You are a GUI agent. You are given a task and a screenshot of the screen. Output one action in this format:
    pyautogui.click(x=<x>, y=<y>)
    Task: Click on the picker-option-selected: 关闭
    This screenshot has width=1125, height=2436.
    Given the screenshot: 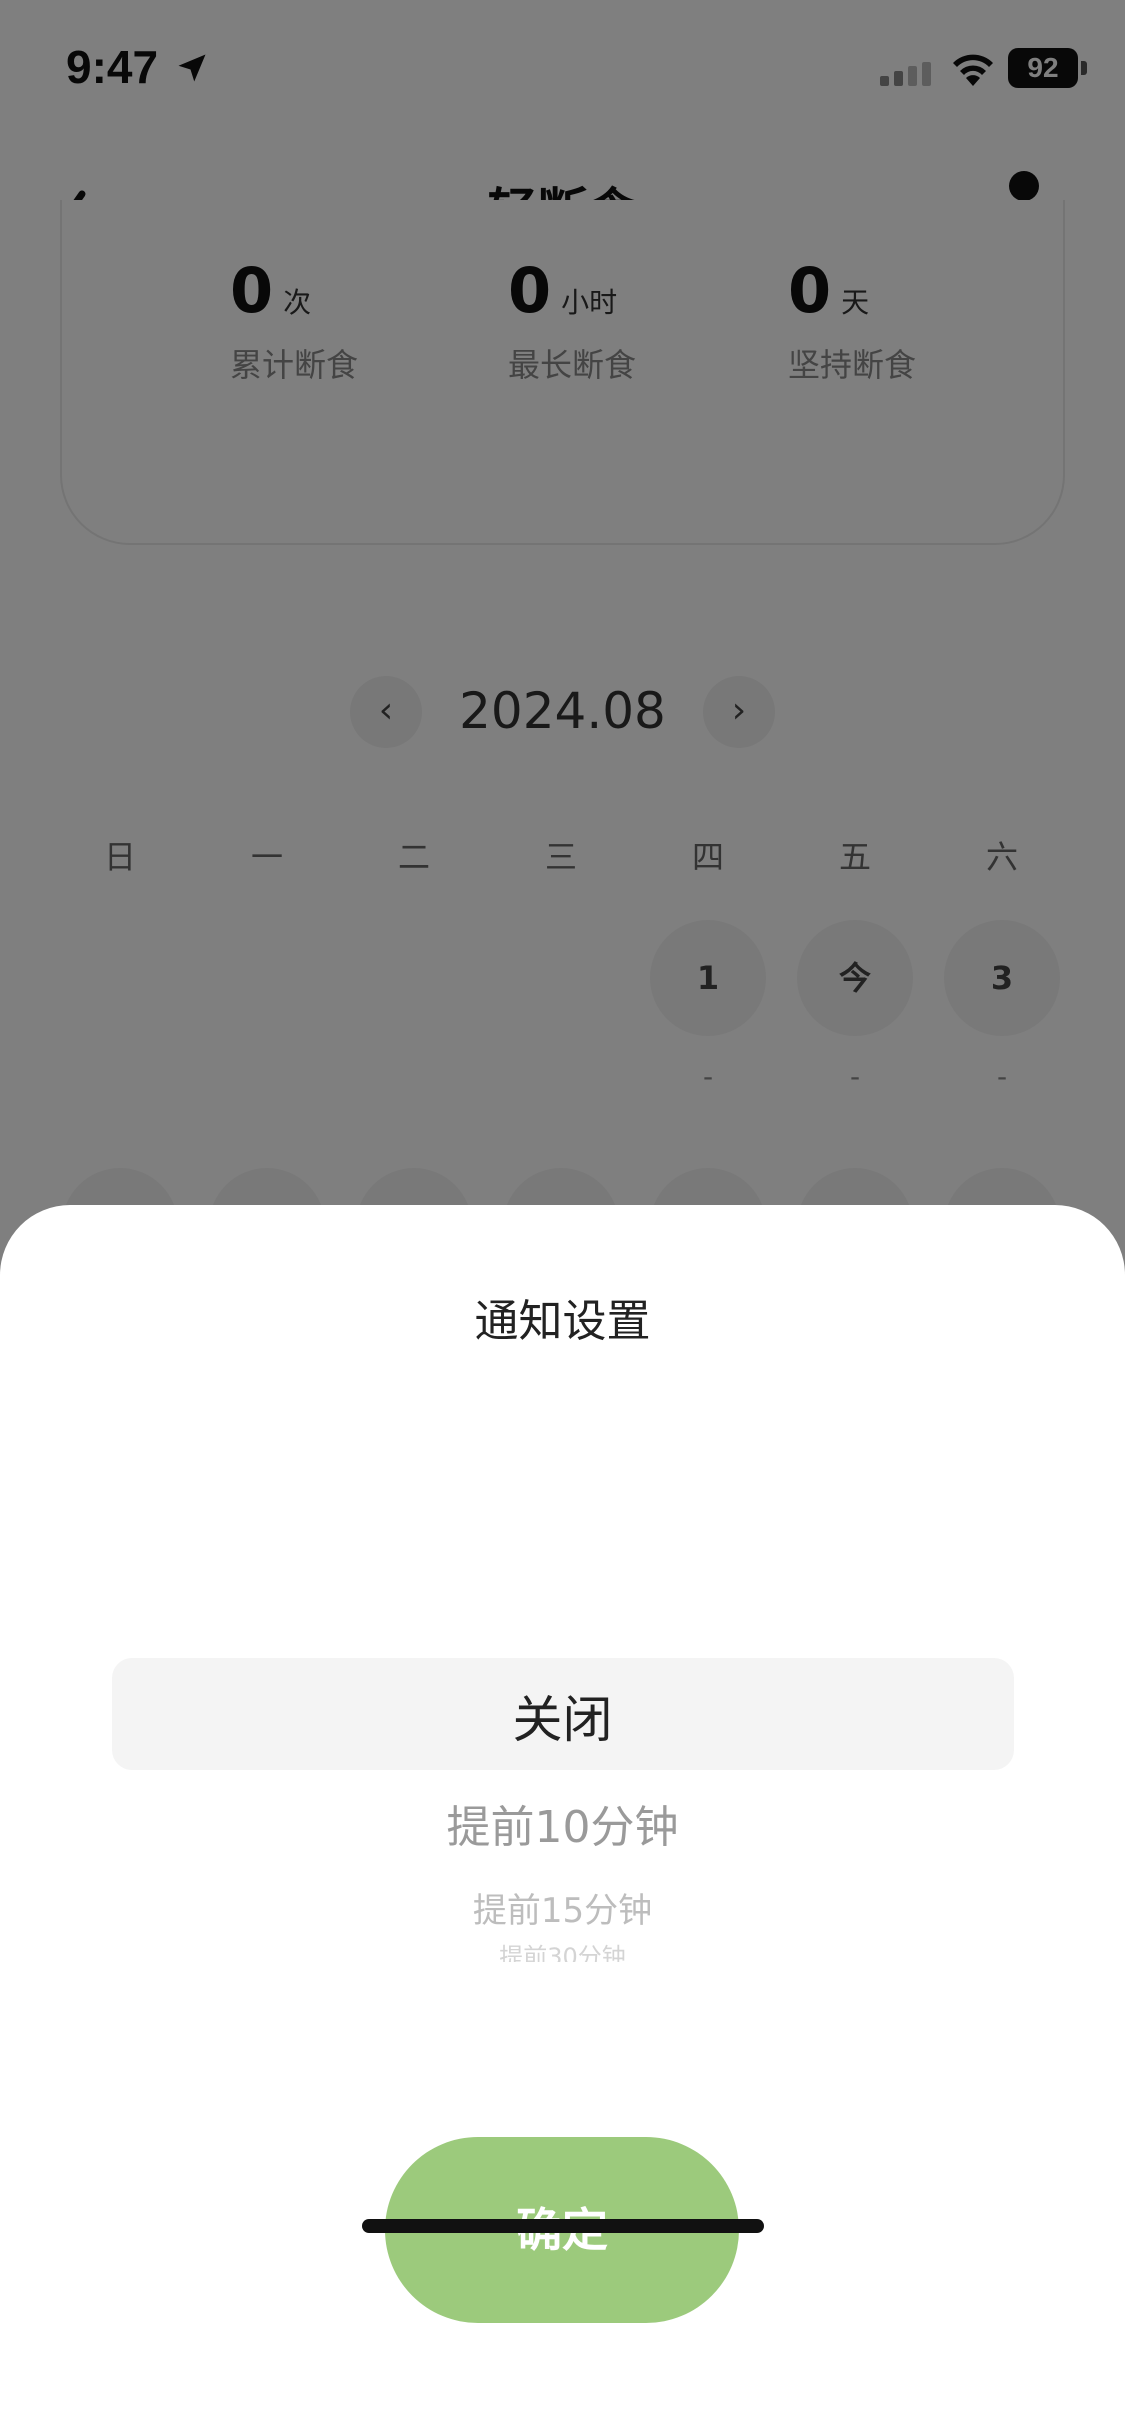 What is the action you would take?
    pyautogui.click(x=562, y=1716)
    